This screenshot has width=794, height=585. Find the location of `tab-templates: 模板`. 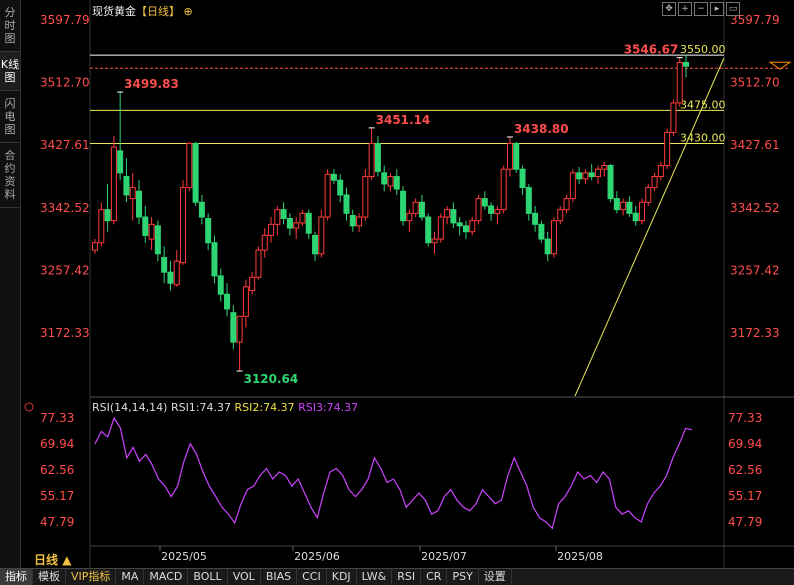

tab-templates: 模板 is located at coordinates (49, 577).